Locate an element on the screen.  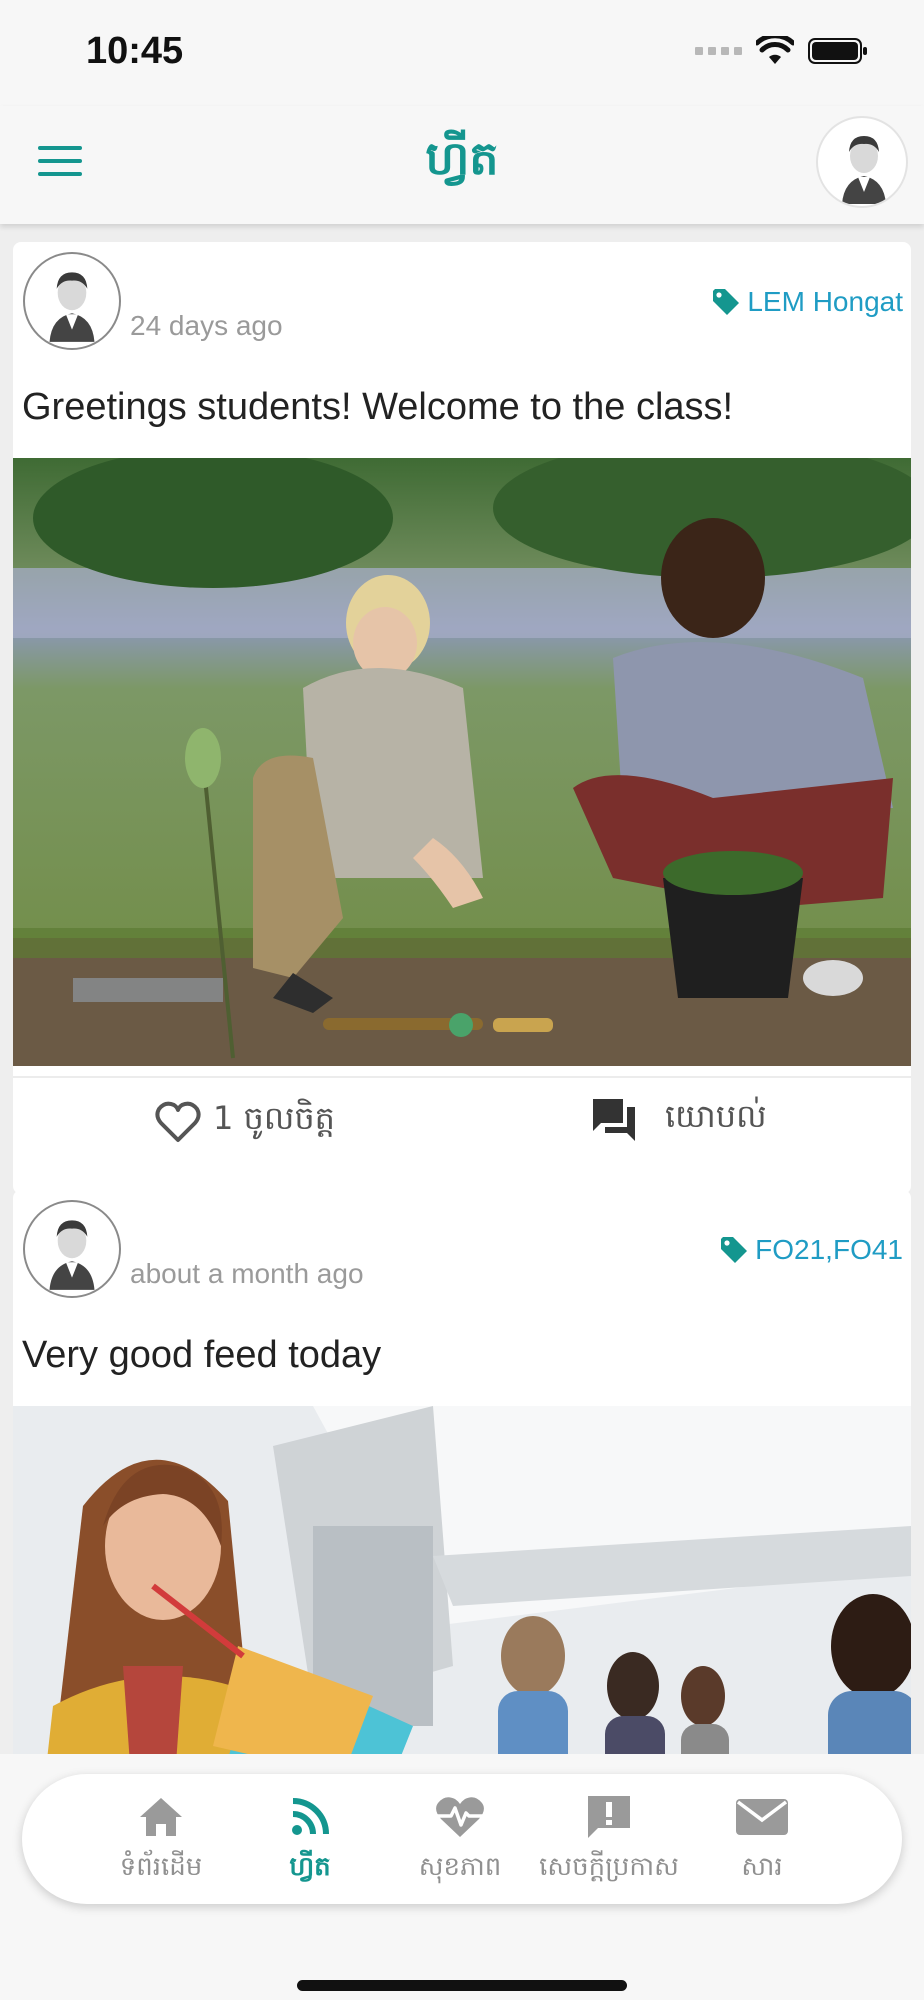
signal-icon is located at coordinates (718, 51).